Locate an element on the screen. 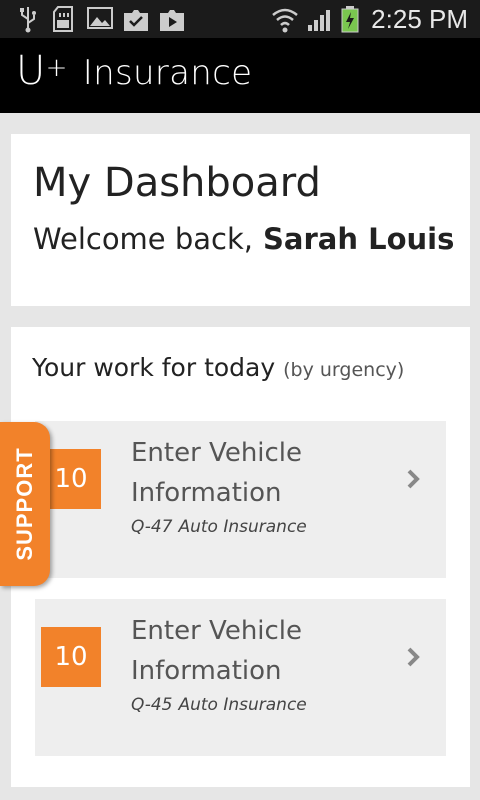 The height and width of the screenshot is (800, 480). dashboard-title: My Dashboard is located at coordinates (177, 183).